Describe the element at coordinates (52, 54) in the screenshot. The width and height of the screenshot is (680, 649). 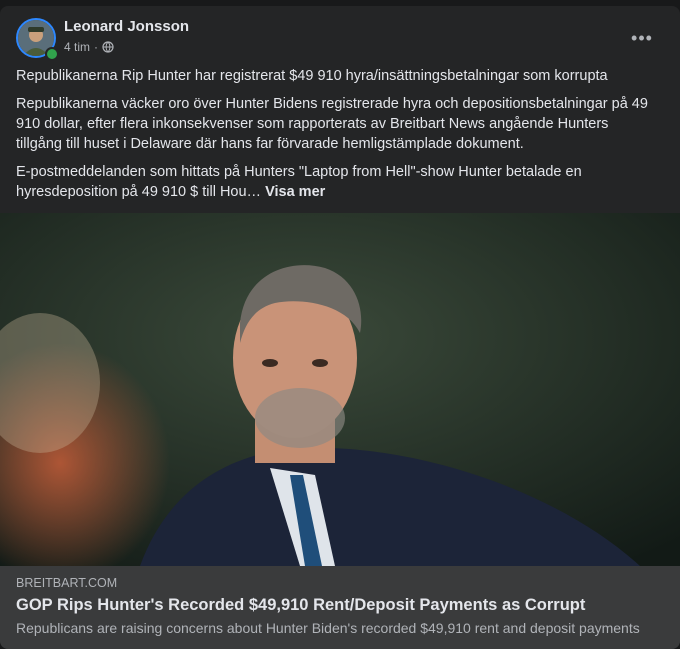
I see `online-status-dot` at that location.